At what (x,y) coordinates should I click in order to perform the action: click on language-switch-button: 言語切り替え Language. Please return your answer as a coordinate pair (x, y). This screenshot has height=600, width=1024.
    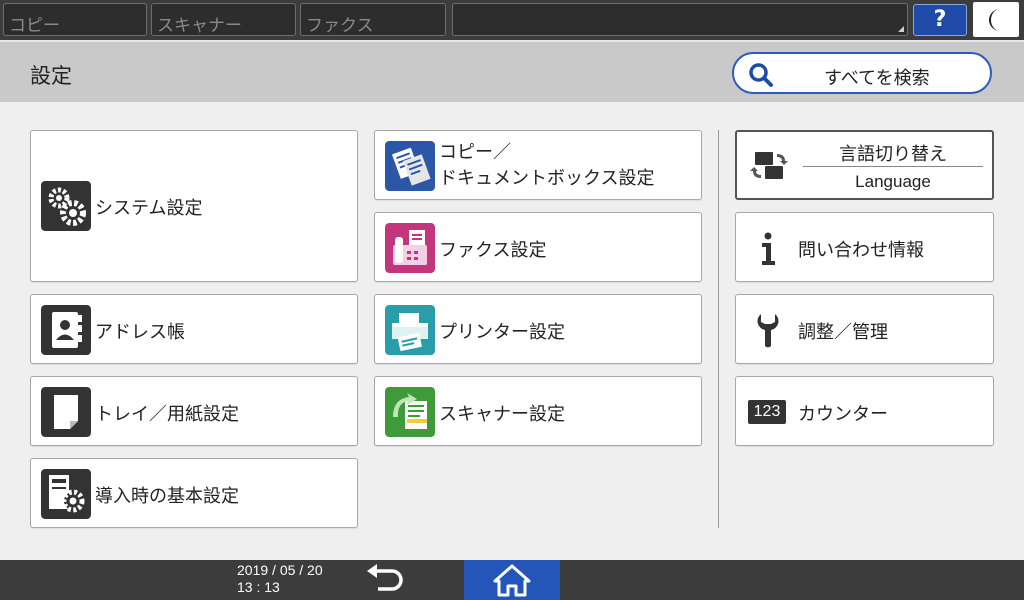
    Looking at the image, I should click on (864, 165).